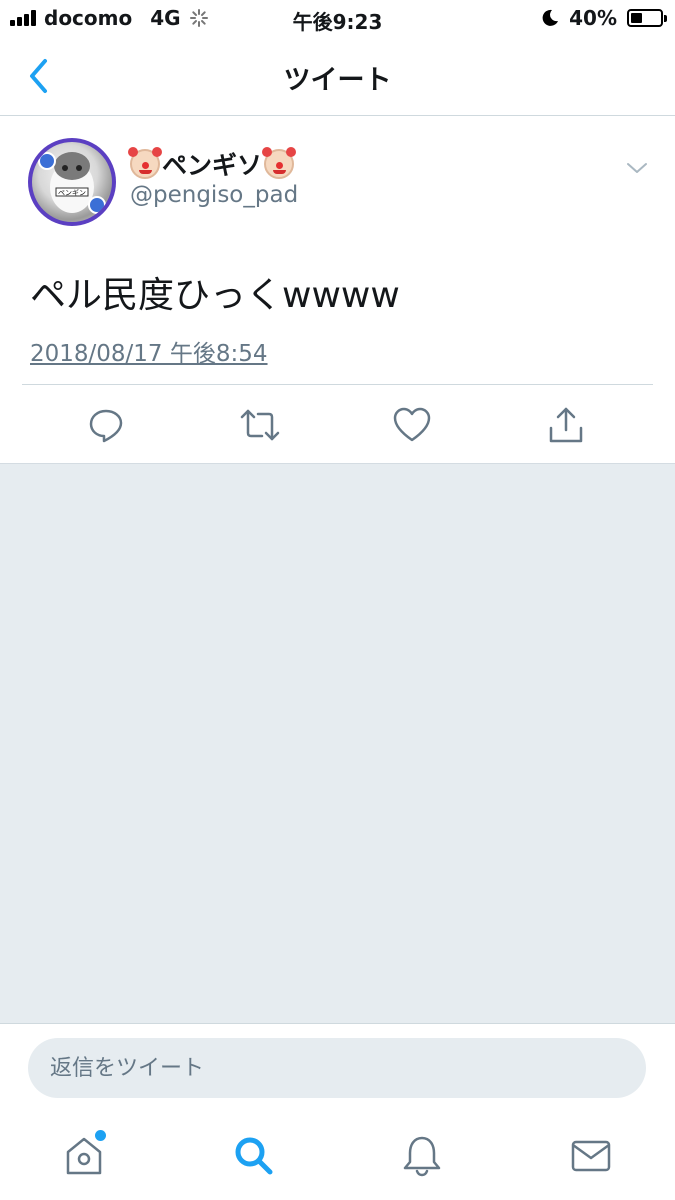 This screenshot has height=1200, width=675. Describe the element at coordinates (214, 195) in the screenshot. I see `user-handle: @pengiso_pad` at that location.